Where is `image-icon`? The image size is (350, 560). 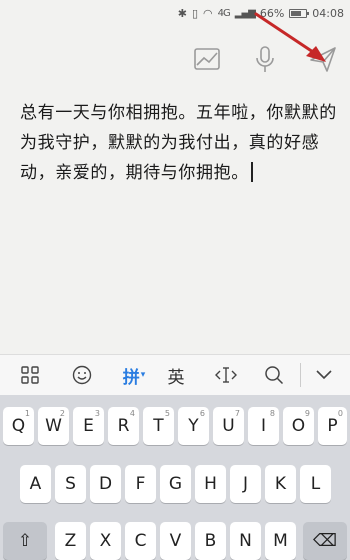
image-icon is located at coordinates (207, 59).